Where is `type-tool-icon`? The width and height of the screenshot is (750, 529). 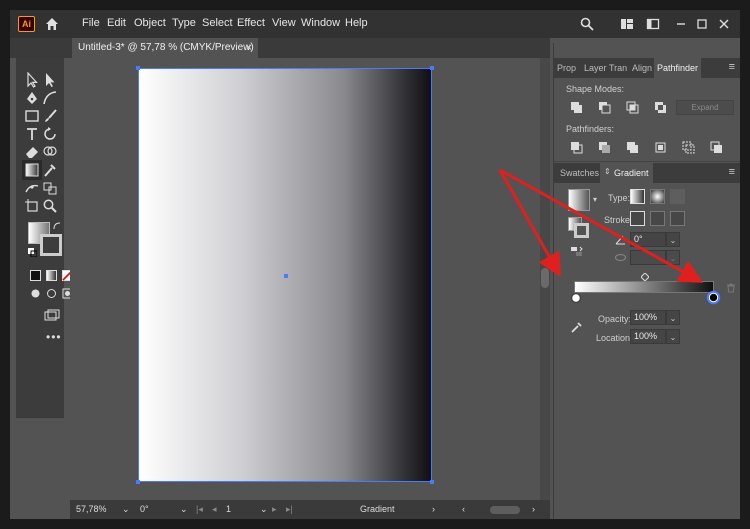 type-tool-icon is located at coordinates (32, 134).